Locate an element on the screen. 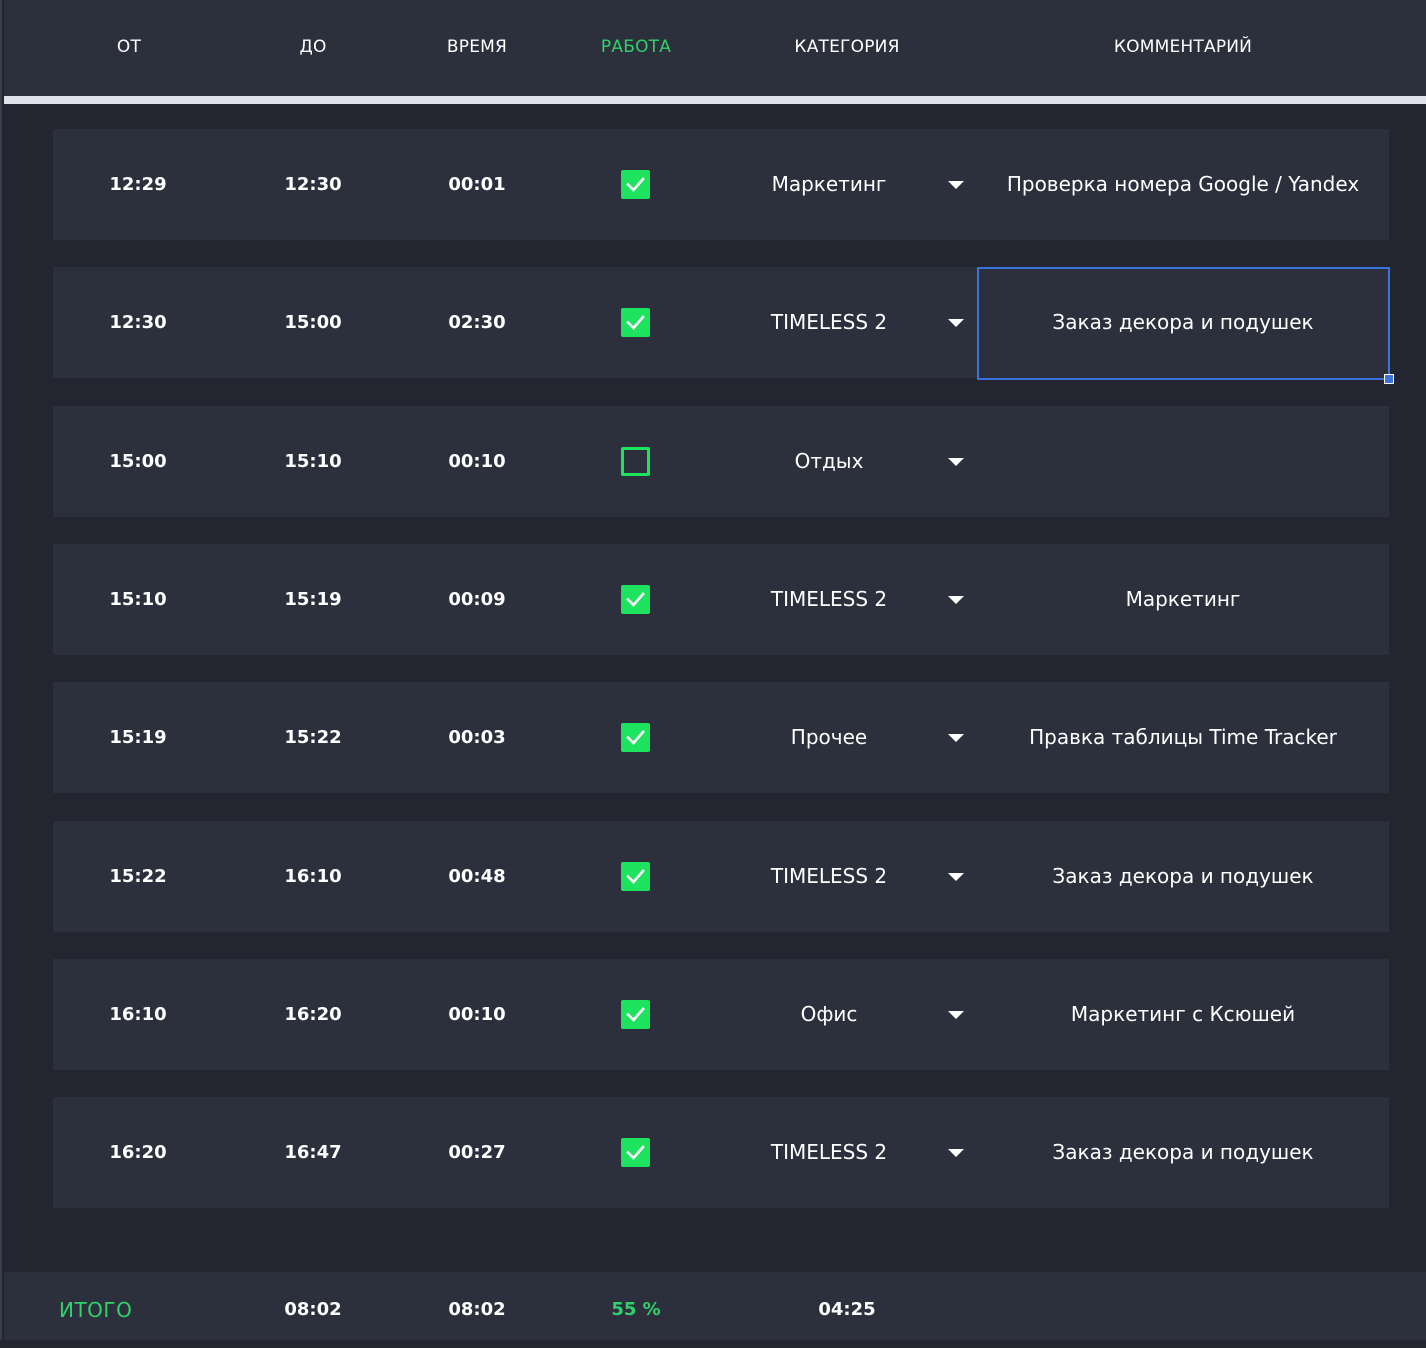 The image size is (1426, 1348). header-from: ОТ is located at coordinates (129, 47).